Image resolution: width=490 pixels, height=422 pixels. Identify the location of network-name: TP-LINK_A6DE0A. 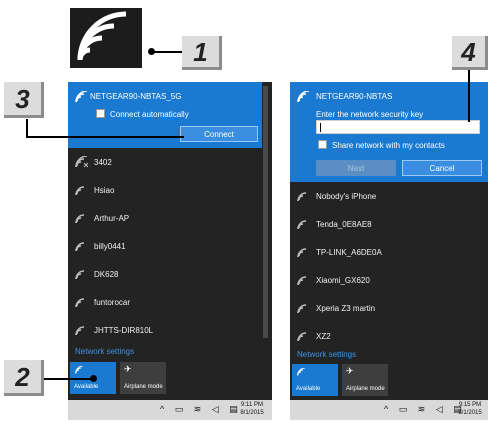
(349, 252).